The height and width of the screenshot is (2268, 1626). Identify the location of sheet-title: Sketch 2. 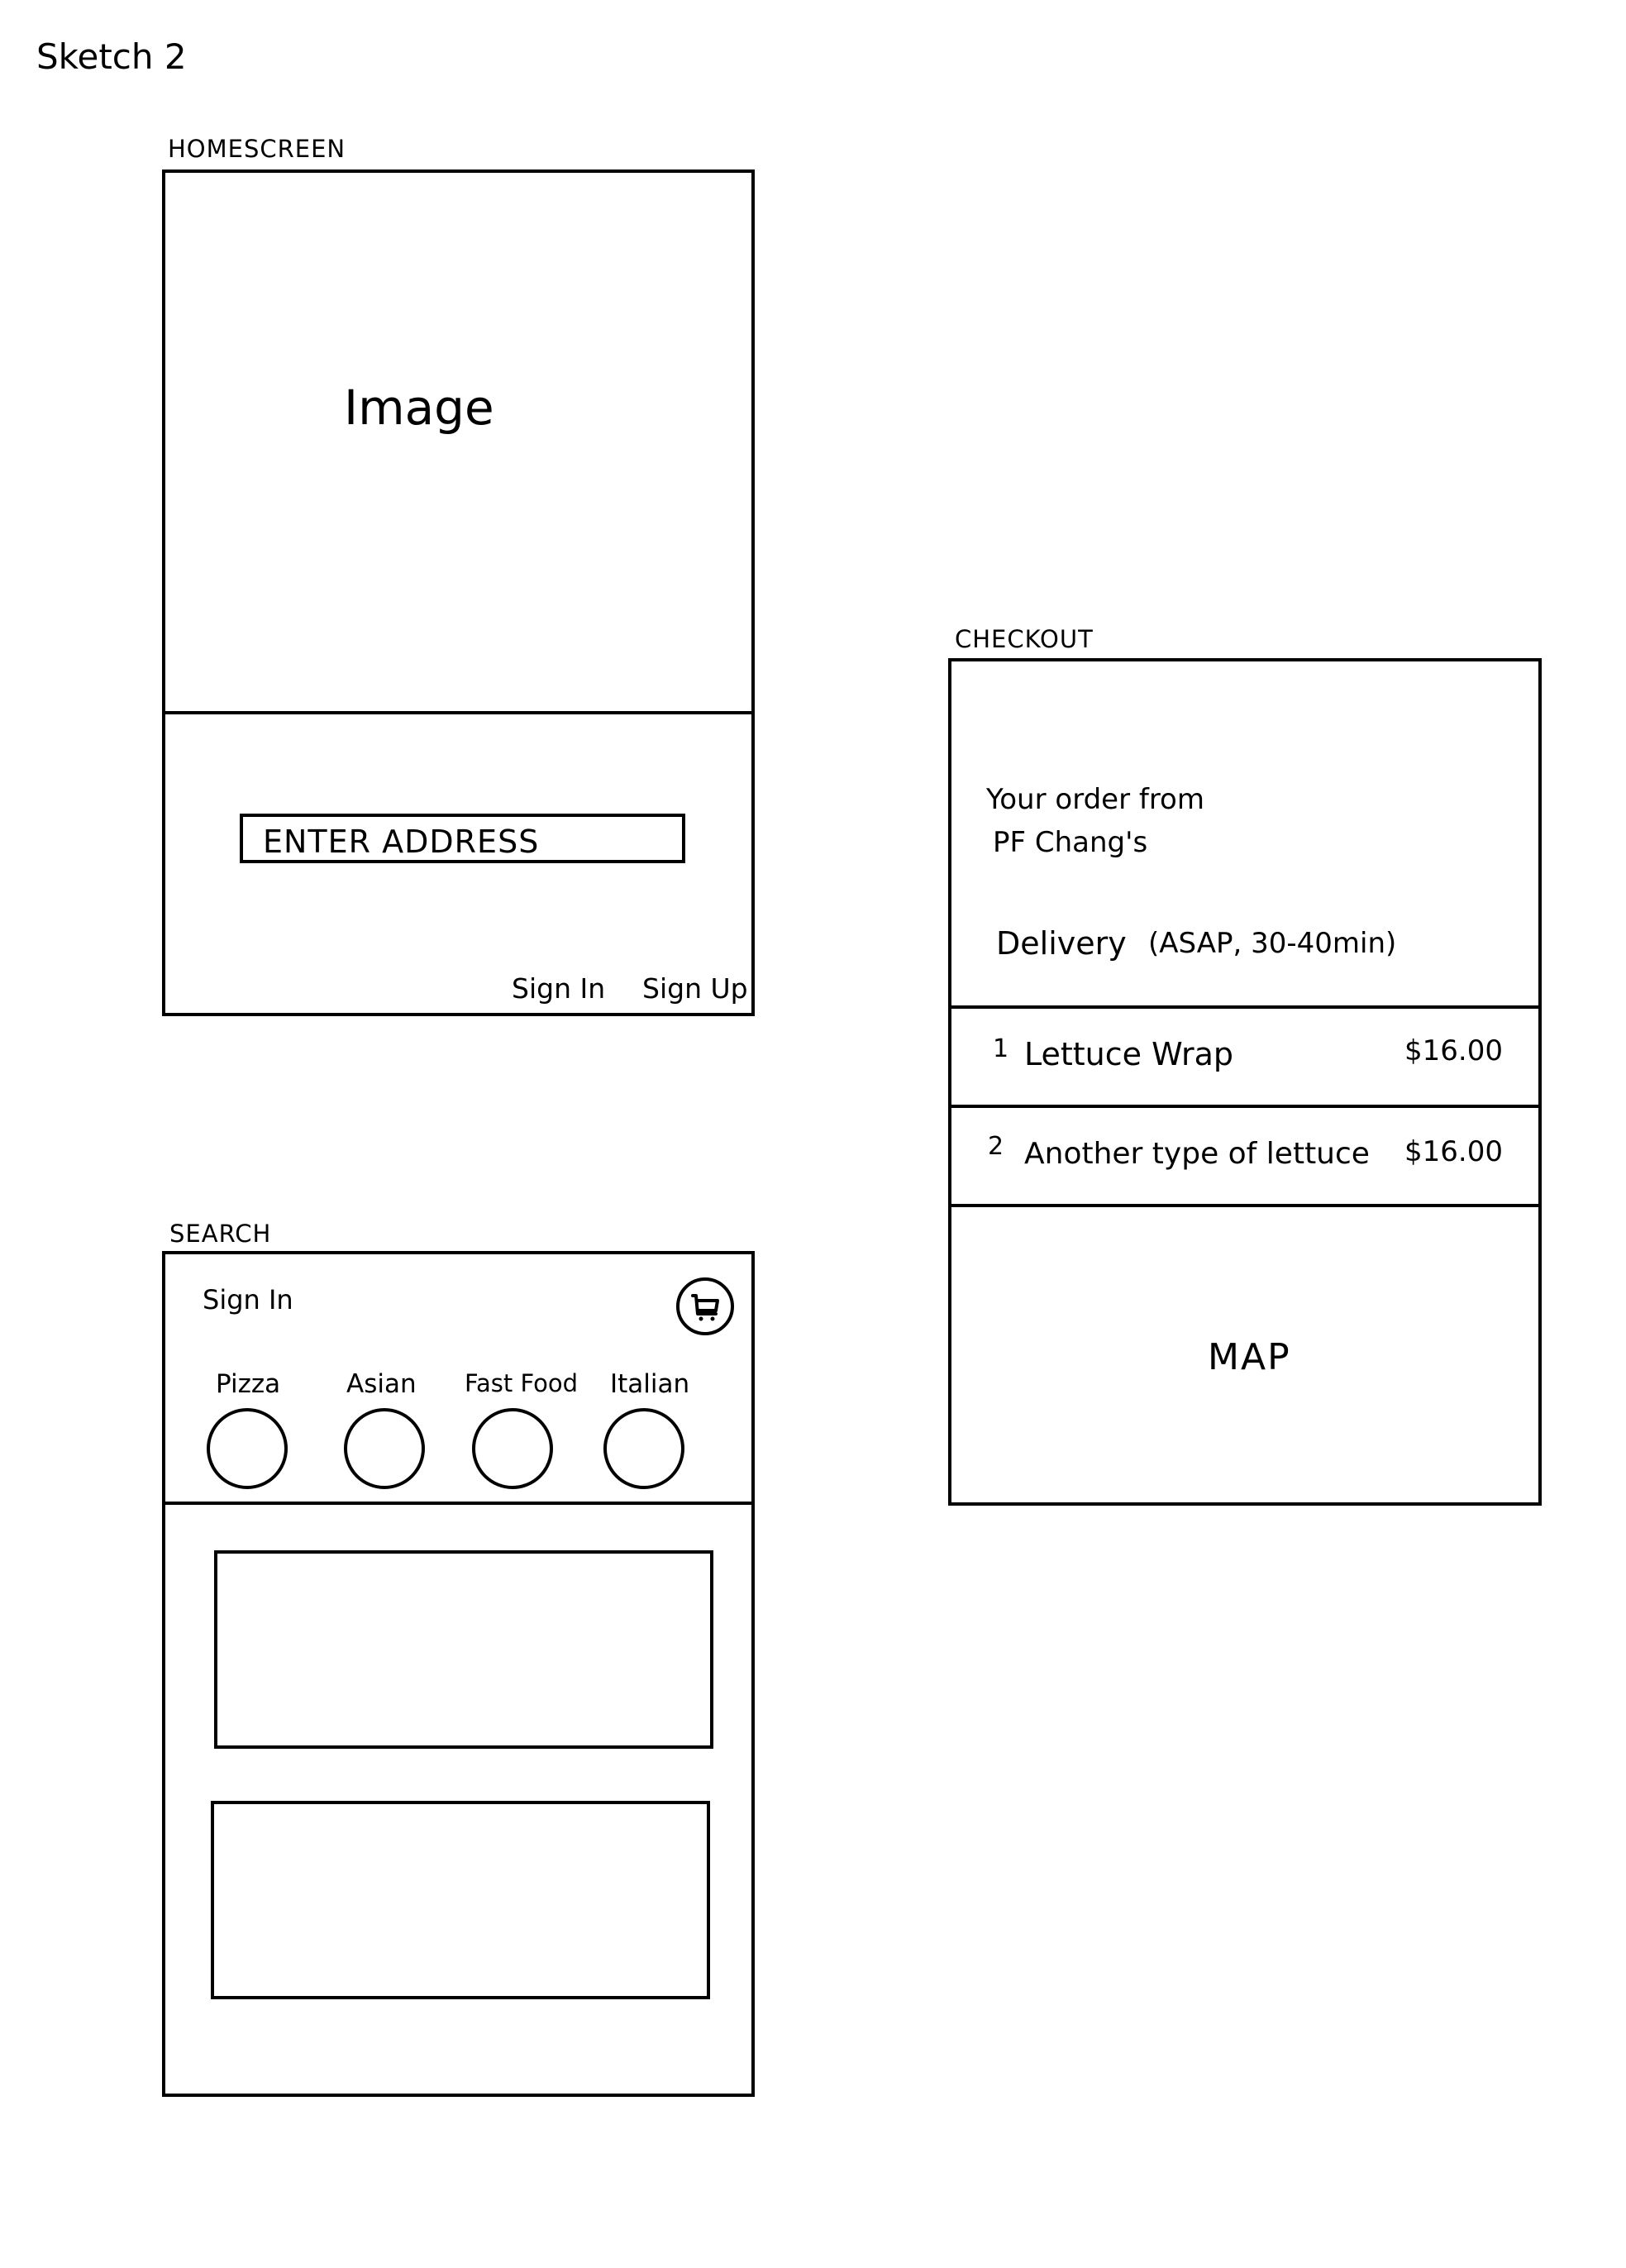
(111, 56).